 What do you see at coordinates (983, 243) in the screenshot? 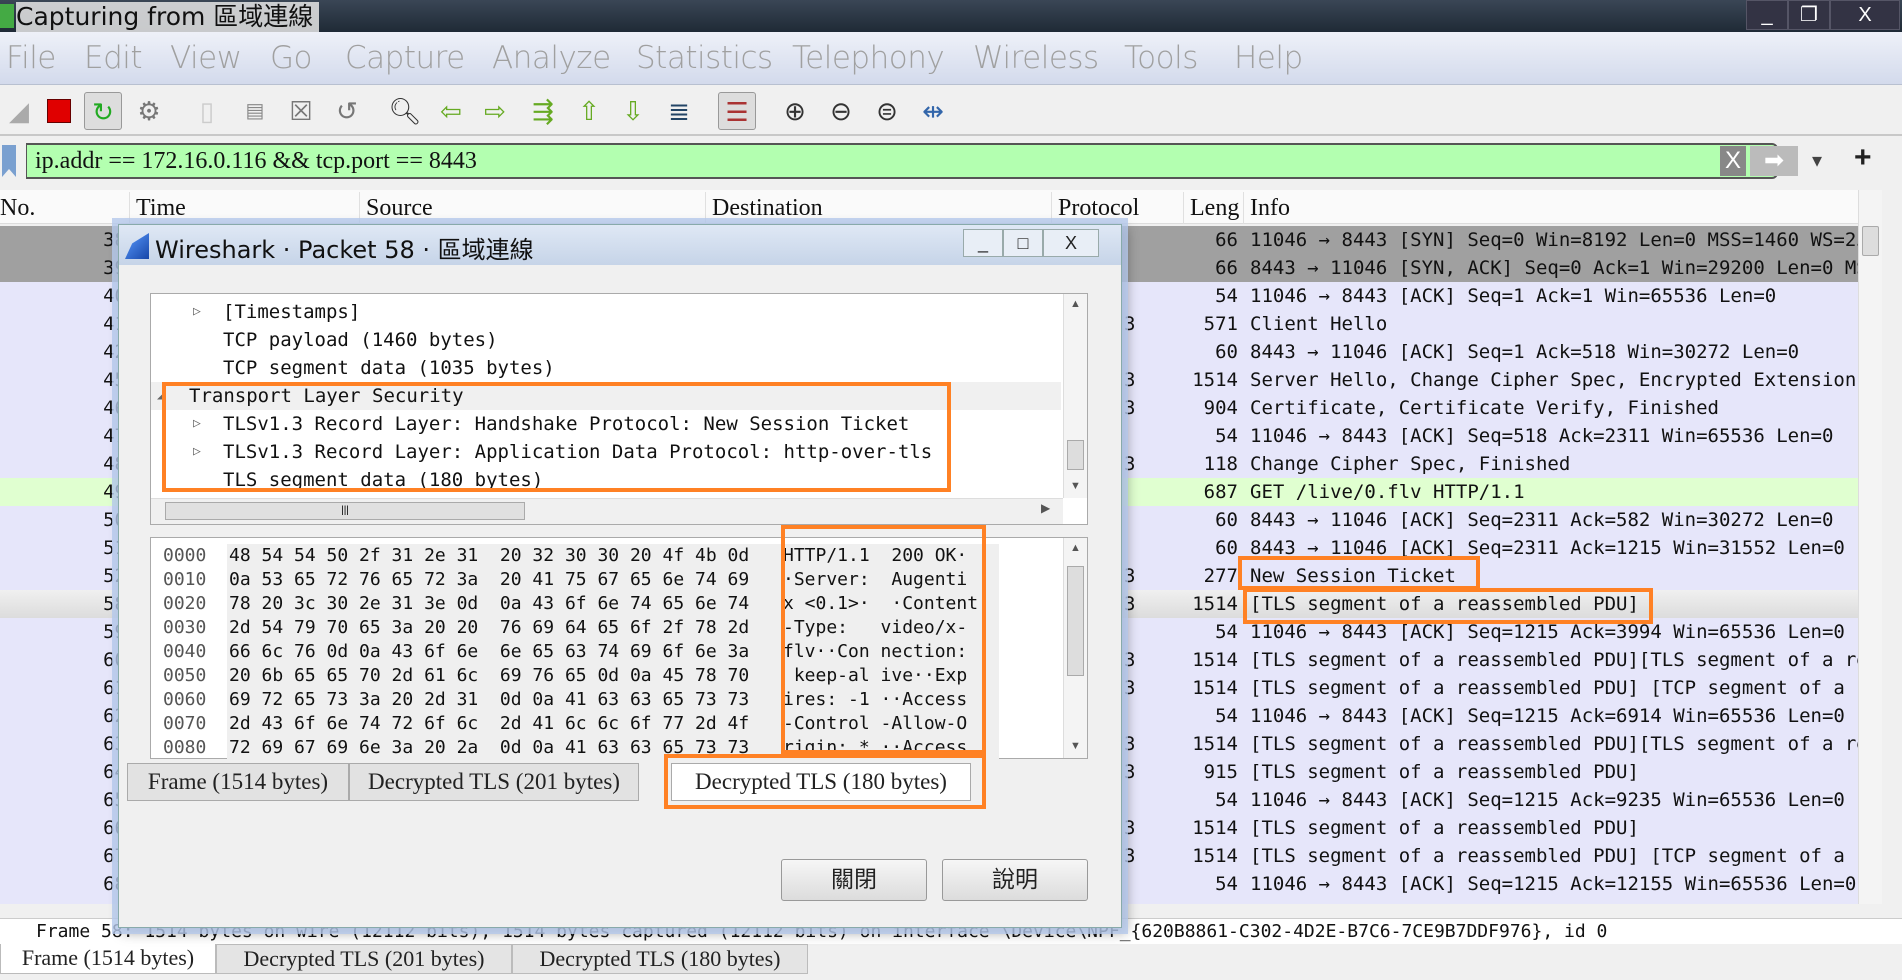
I see `dialog-minimize-button: _` at bounding box center [983, 243].